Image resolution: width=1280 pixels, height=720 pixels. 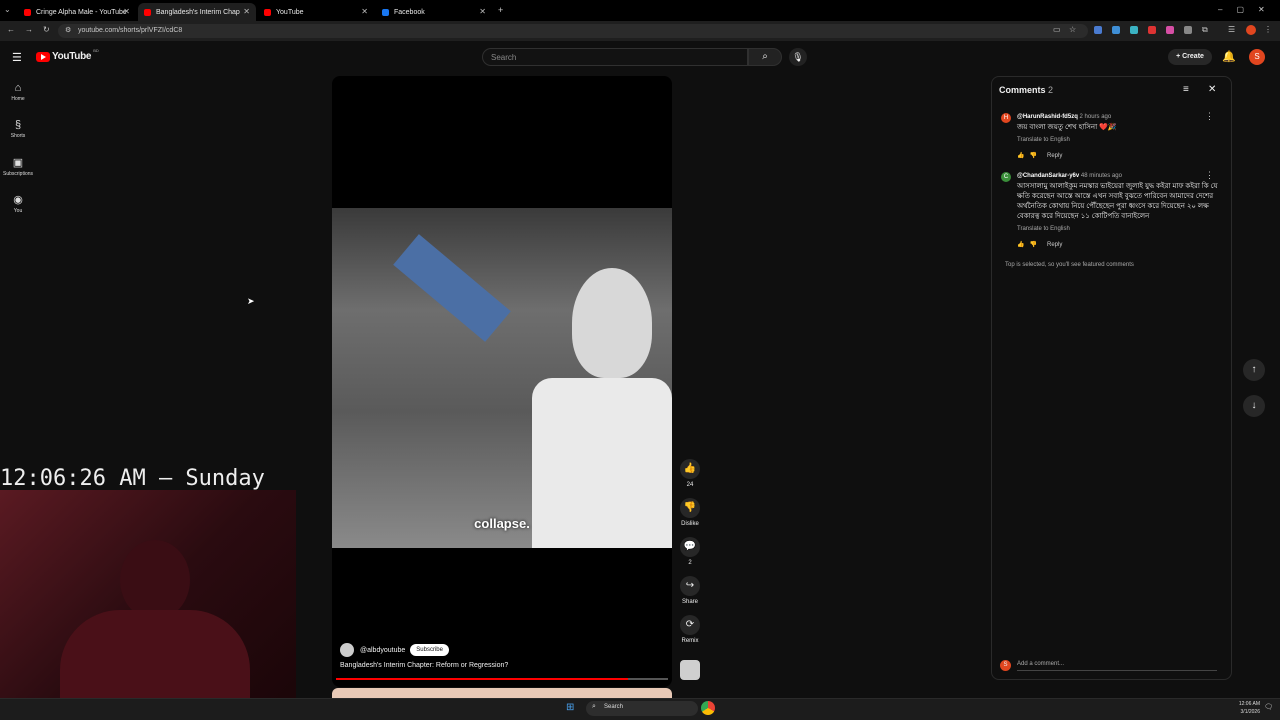 What do you see at coordinates (197, 12) in the screenshot?
I see `tab-1: Bangladesh's Interim Chap ✕` at bounding box center [197, 12].